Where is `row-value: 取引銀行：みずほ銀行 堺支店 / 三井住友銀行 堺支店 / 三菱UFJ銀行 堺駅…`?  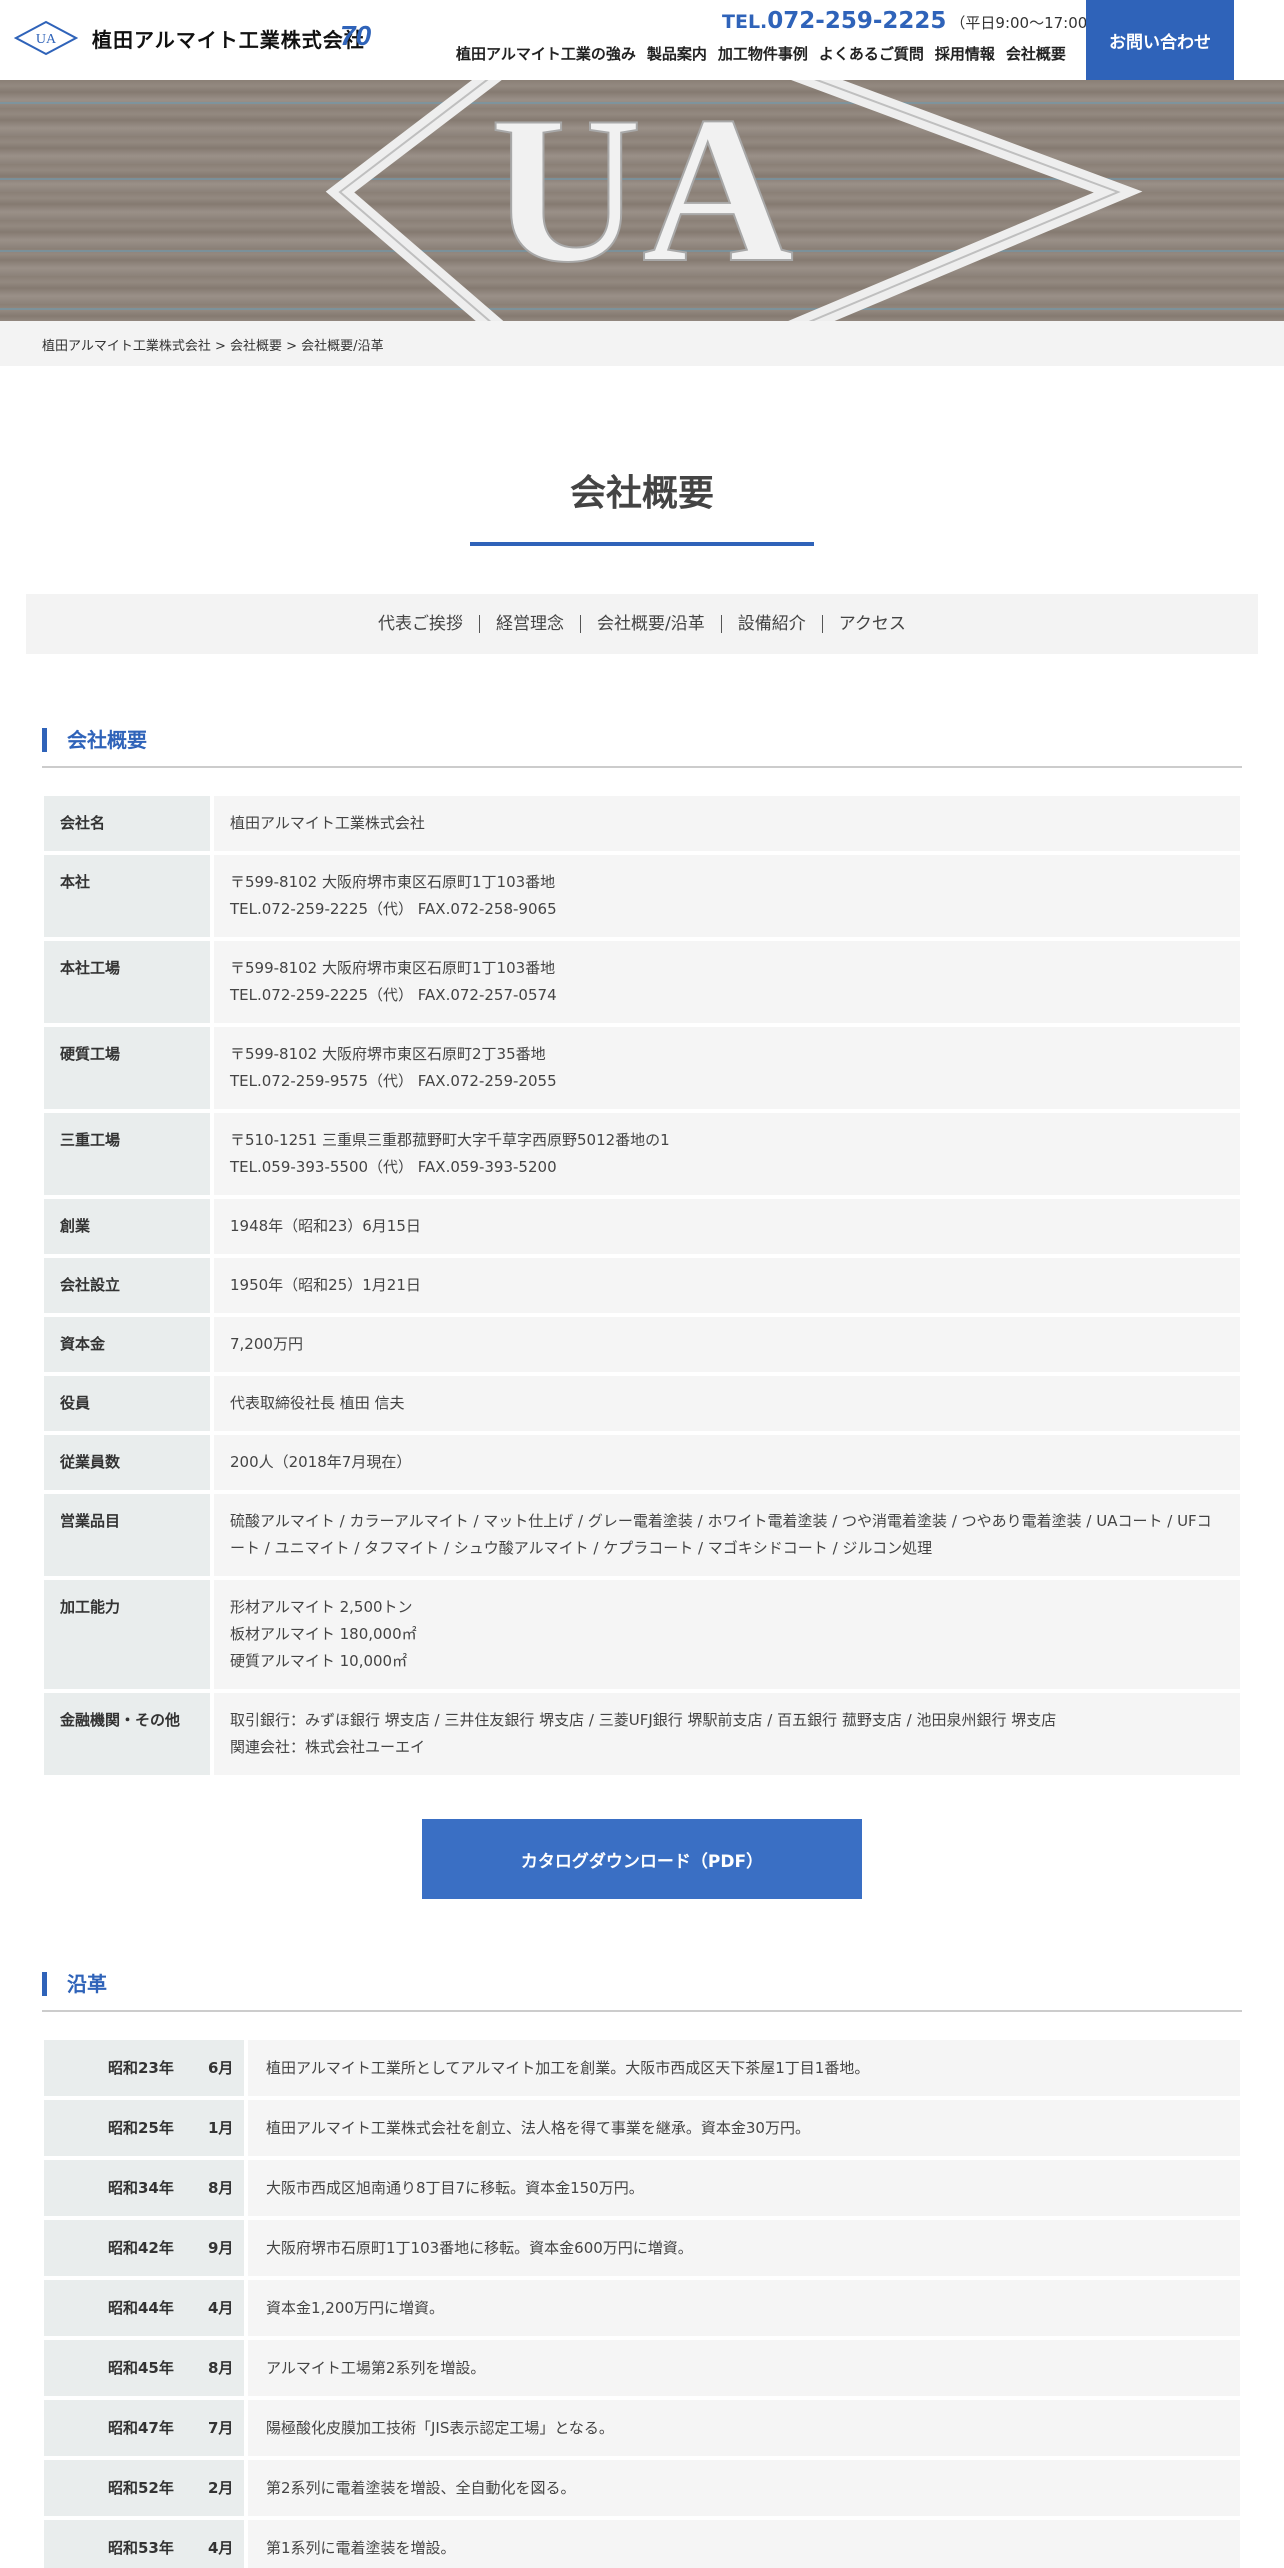
row-value: 取引銀行：みずほ銀行 堺支店 / 三井住友銀行 堺支店 / 三菱UFJ銀行 堺駅… is located at coordinates (725, 1734).